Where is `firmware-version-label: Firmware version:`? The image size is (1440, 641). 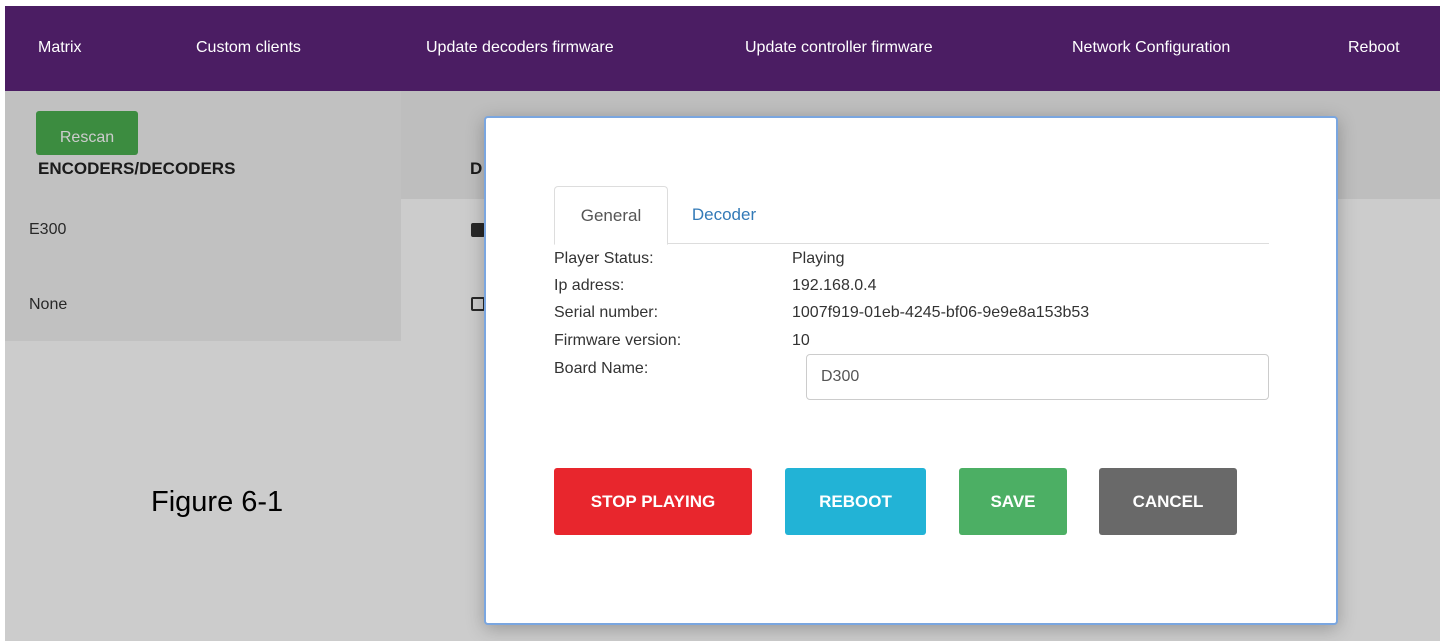 firmware-version-label: Firmware version: is located at coordinates (618, 340).